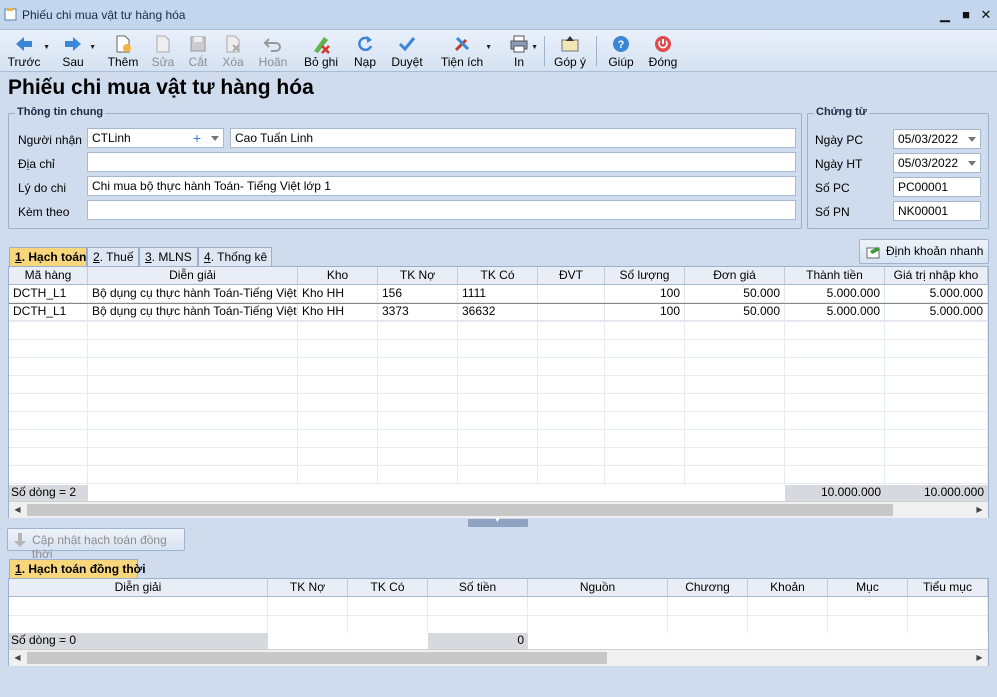 The image size is (997, 697). I want to click on window-title: Phiếu chi mua vật tư hàng hóa, so click(104, 15).